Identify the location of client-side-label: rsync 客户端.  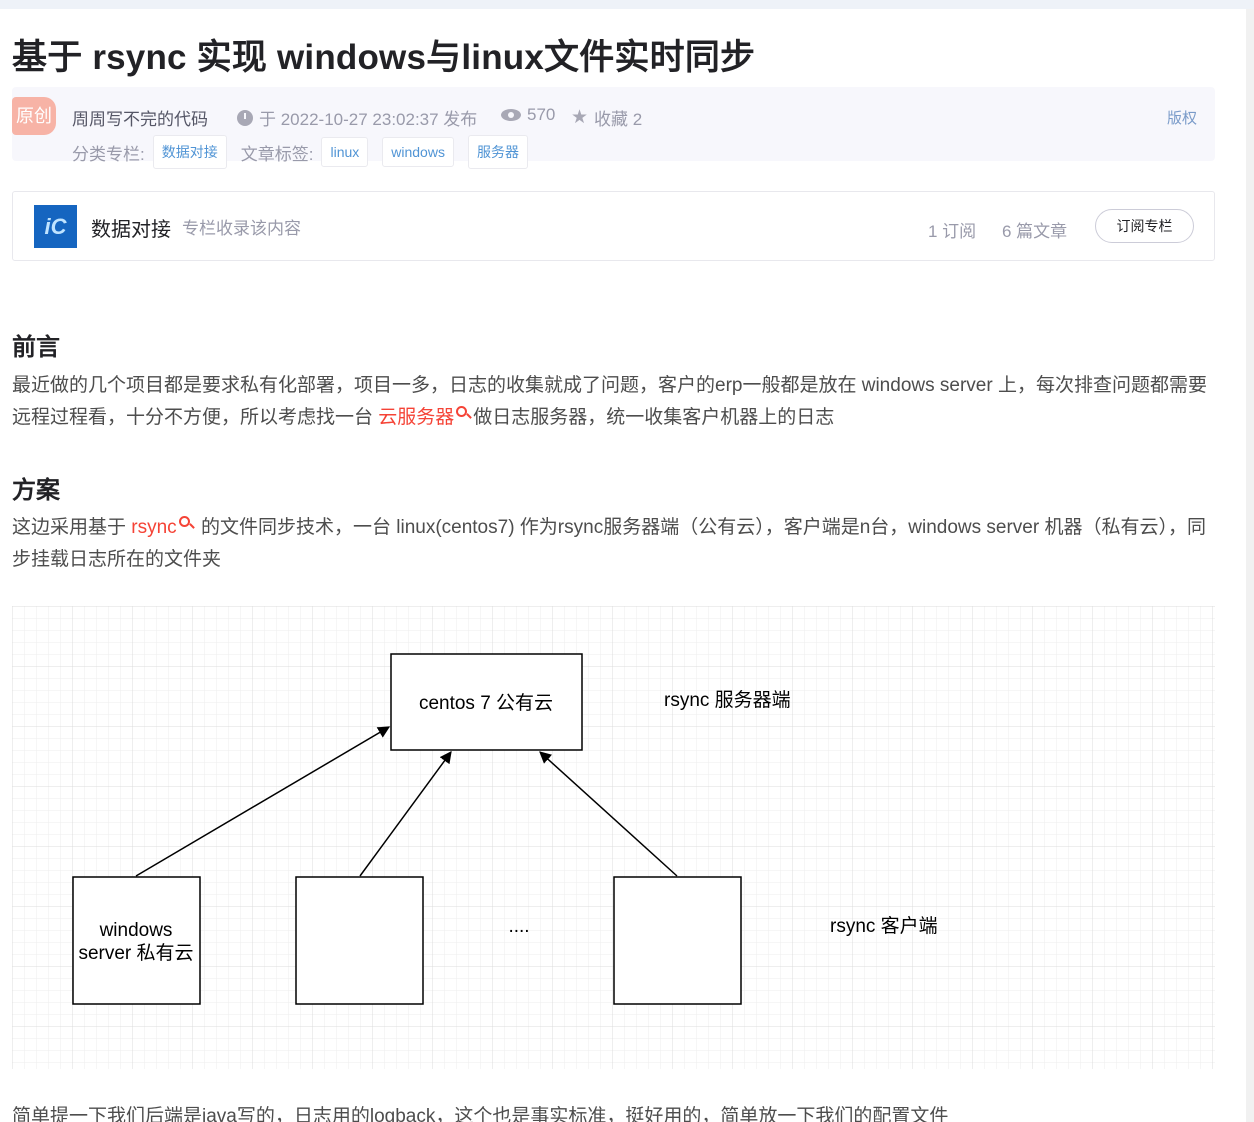
(884, 926).